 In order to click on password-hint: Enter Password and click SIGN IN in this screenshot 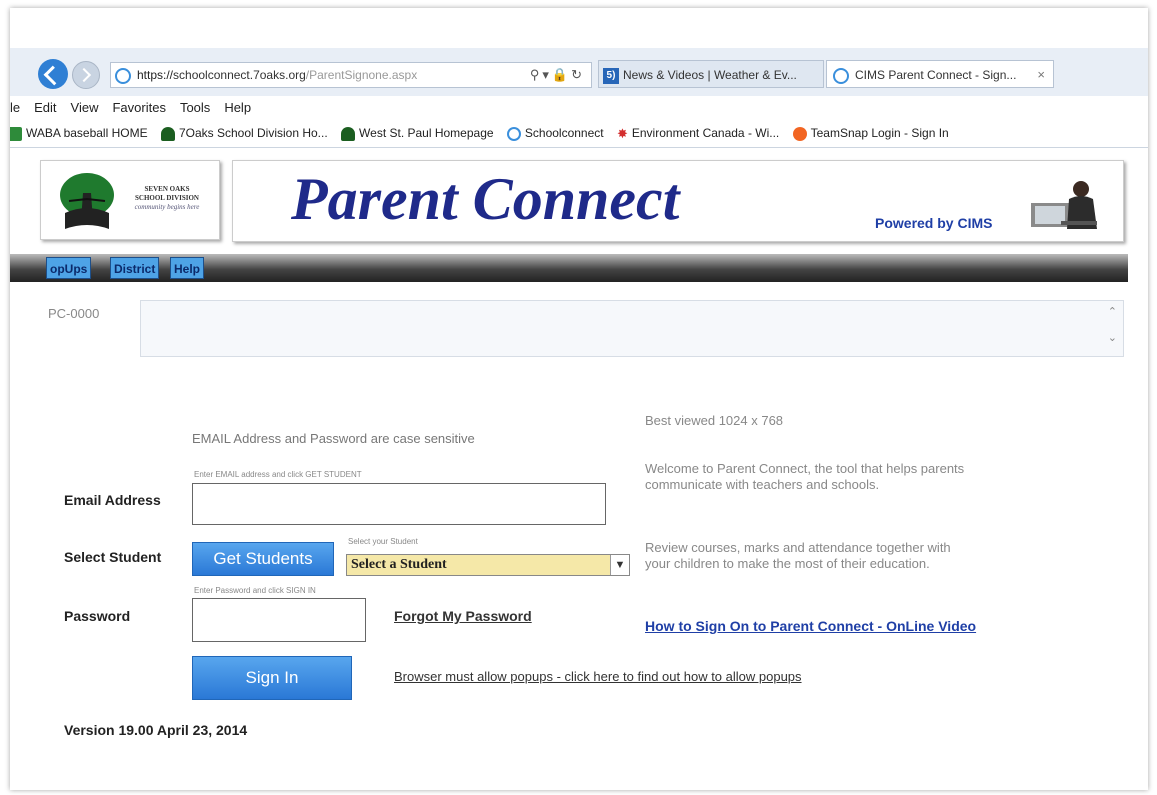, I will do `click(255, 590)`.